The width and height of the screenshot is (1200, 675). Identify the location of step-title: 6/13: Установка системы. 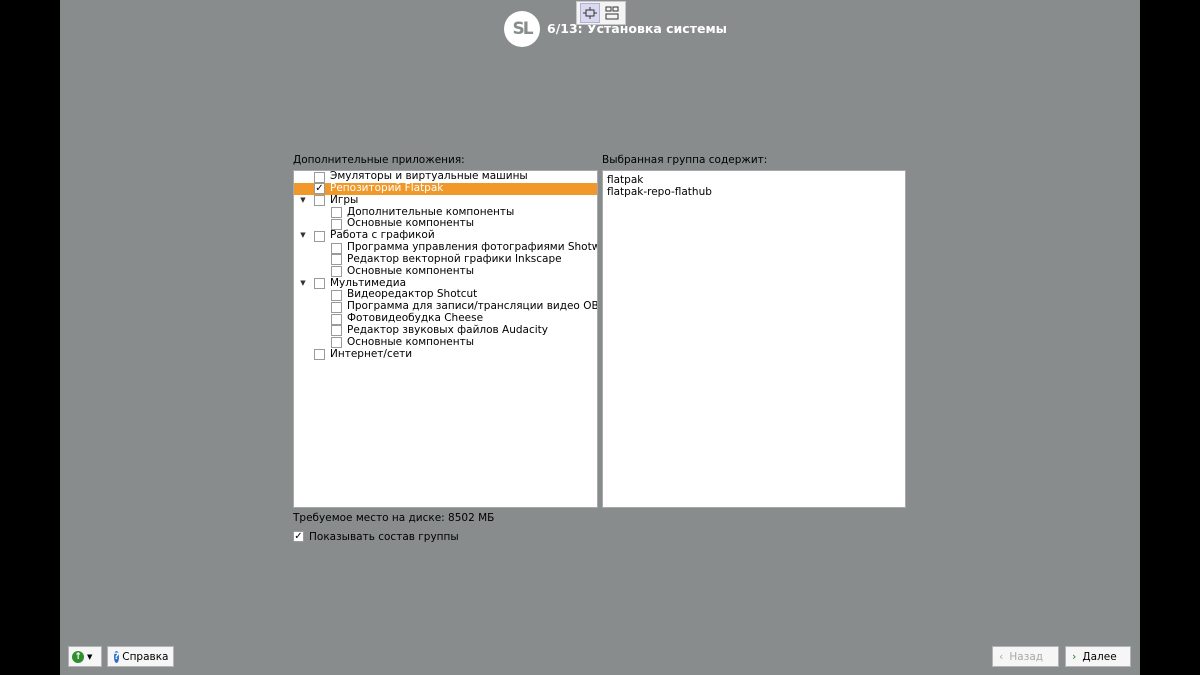
(637, 28).